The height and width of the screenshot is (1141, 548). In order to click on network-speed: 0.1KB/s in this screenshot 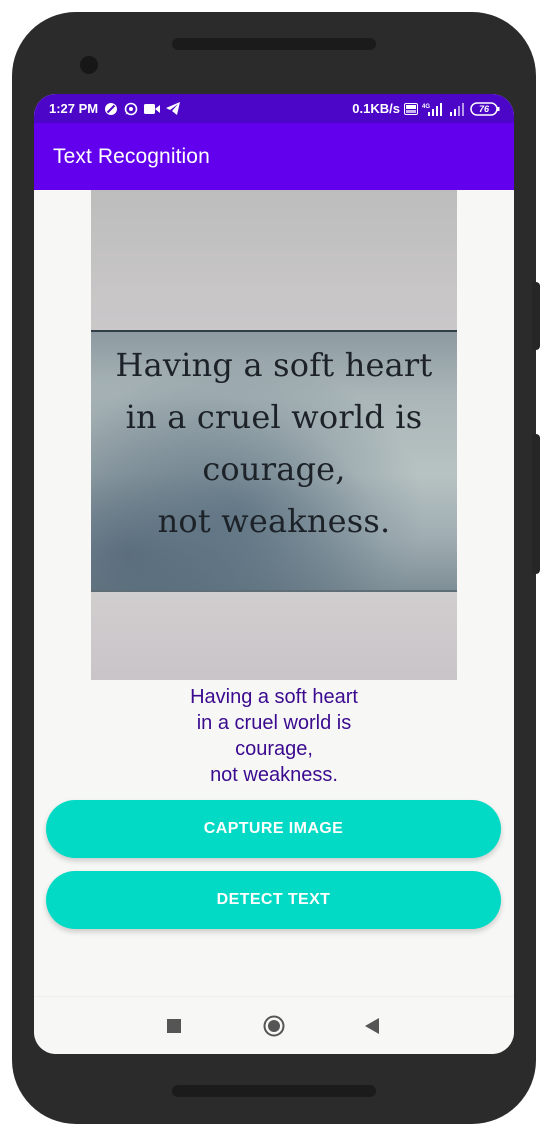, I will do `click(376, 108)`.